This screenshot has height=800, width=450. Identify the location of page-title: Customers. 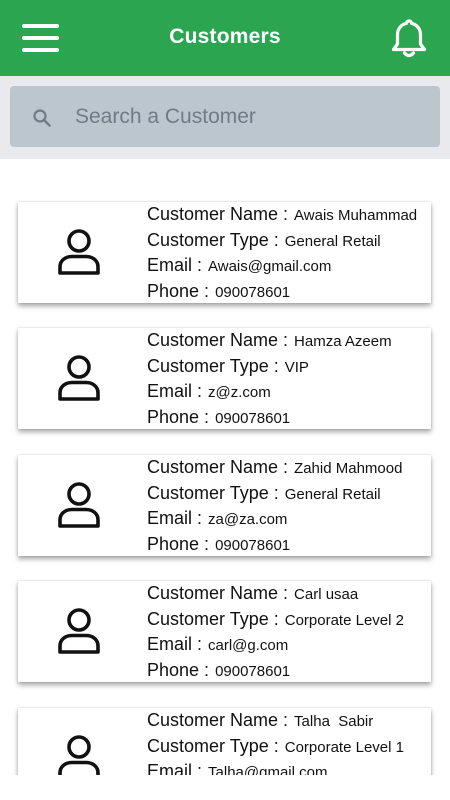
(225, 36).